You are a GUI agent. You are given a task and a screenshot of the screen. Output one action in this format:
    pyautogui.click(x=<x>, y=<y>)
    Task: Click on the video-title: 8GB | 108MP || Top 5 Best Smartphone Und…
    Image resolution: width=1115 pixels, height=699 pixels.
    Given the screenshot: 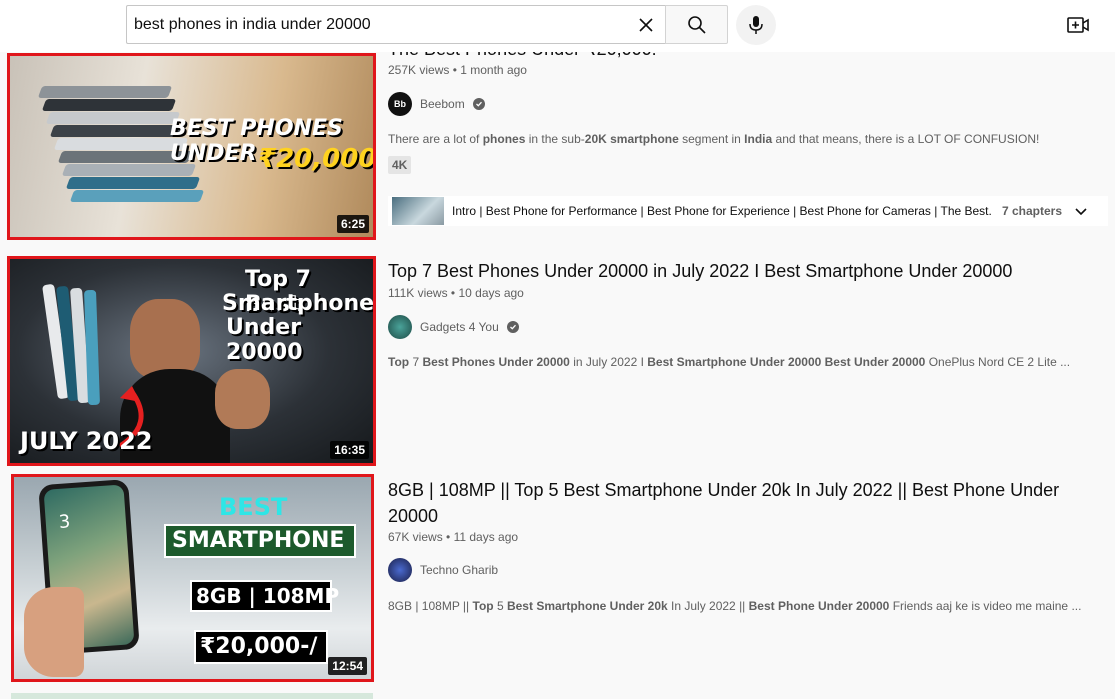 What is the action you would take?
    pyautogui.click(x=728, y=503)
    